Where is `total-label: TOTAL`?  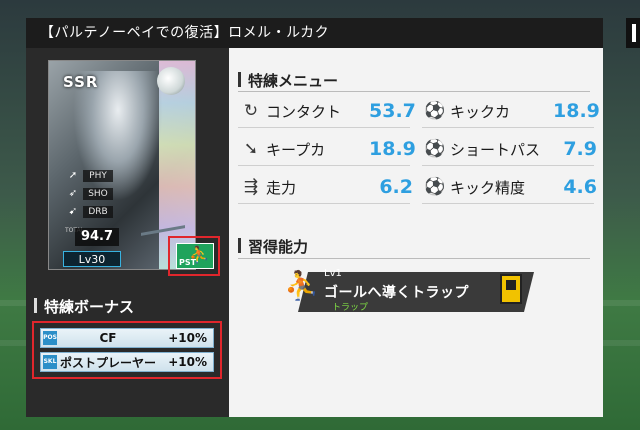 total-label: TOTAL is located at coordinates (74, 230).